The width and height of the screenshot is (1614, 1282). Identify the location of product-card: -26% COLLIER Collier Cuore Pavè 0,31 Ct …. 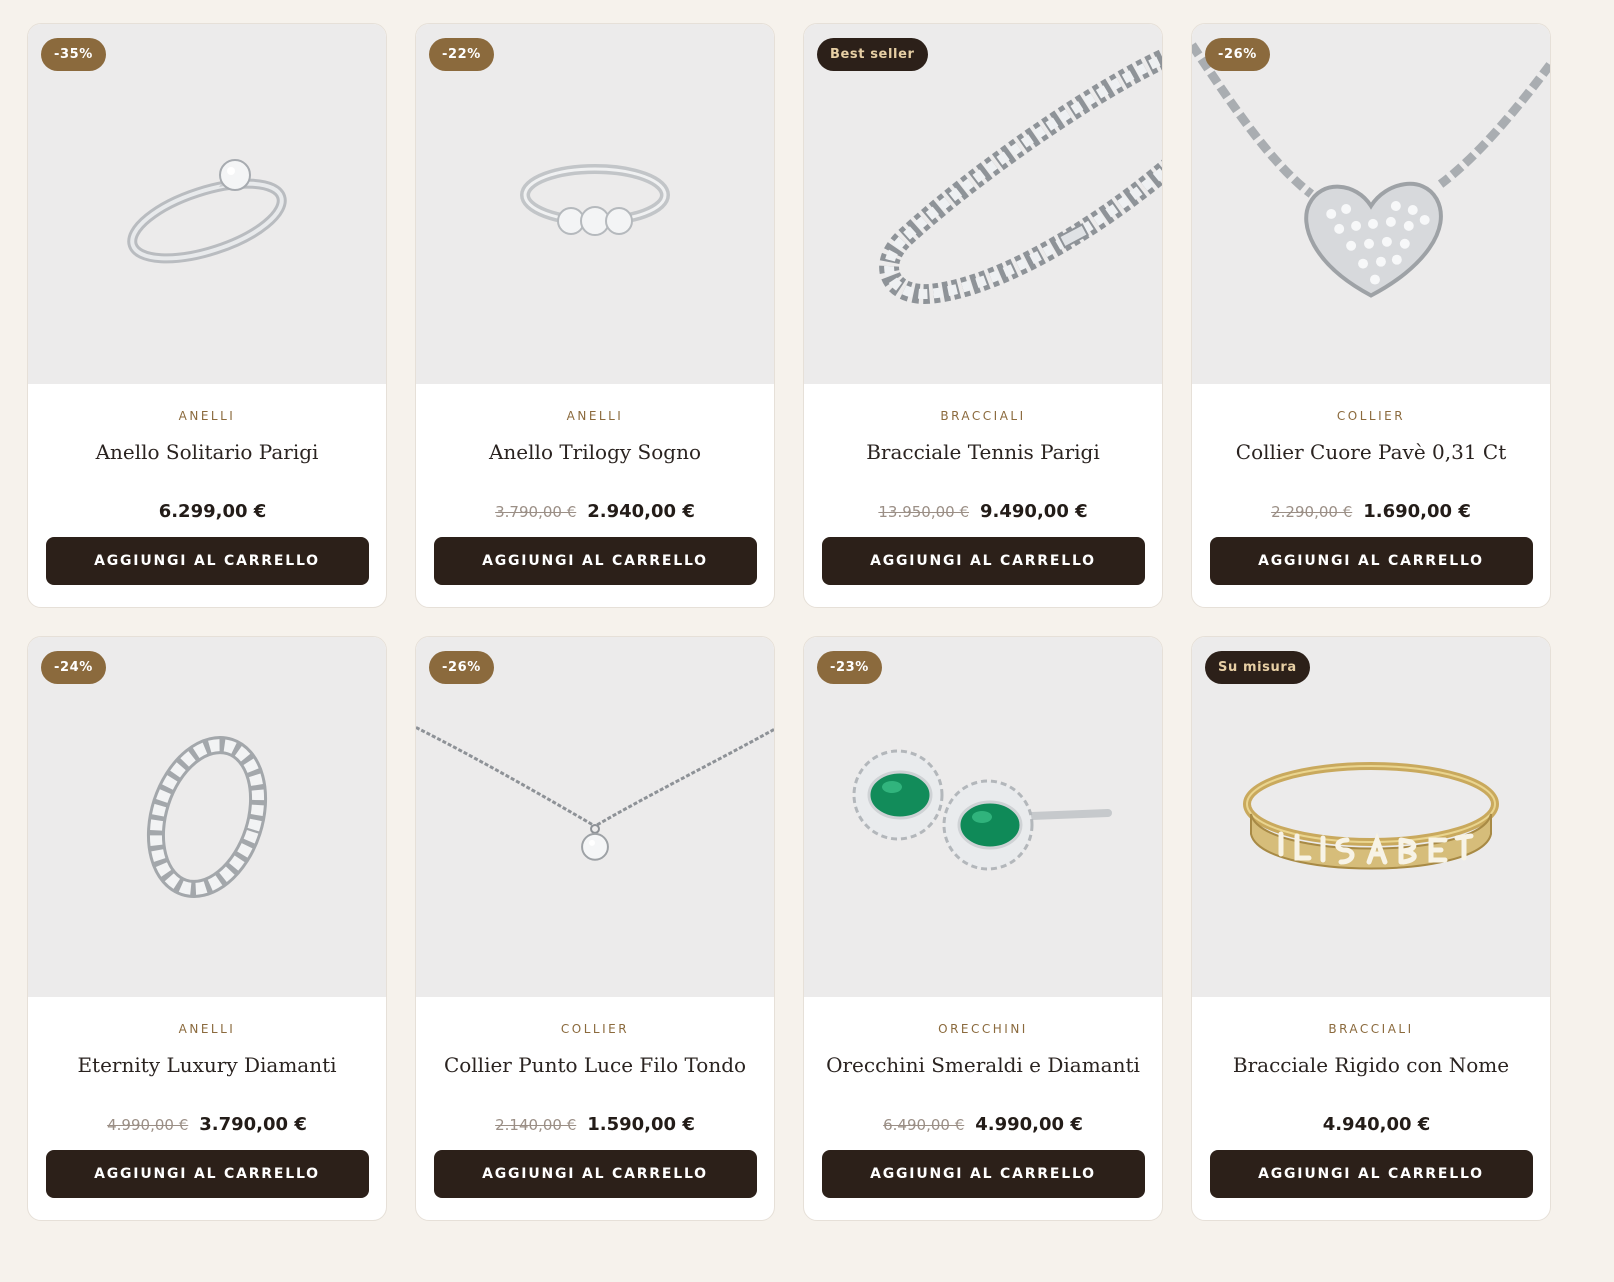
(1371, 315).